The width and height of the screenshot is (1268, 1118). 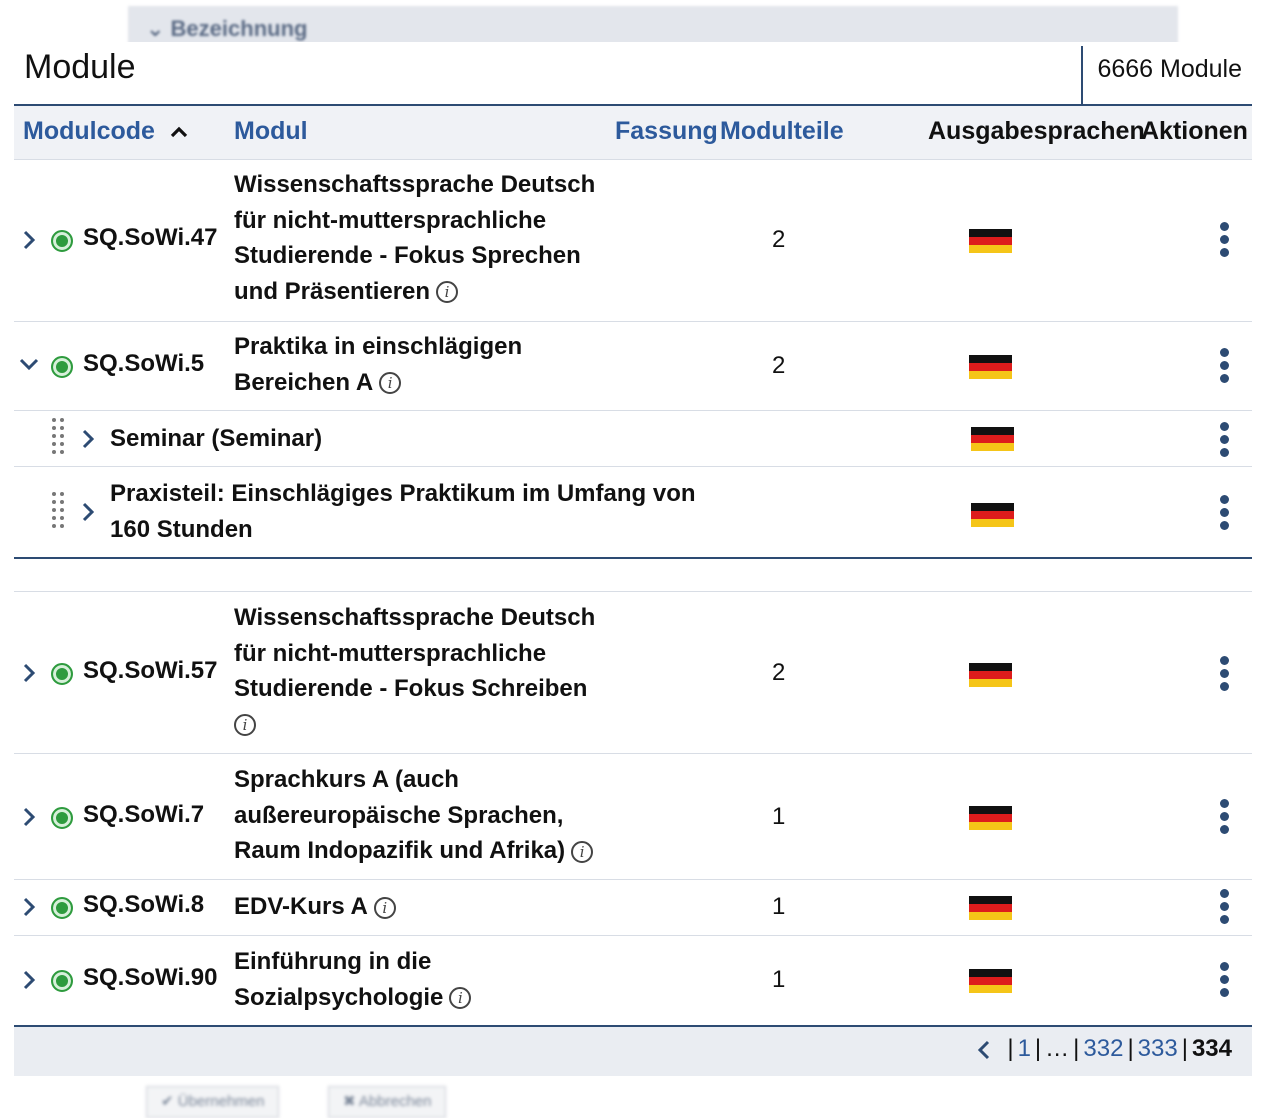 I want to click on page-link-332: 332, so click(x=1103, y=1048).